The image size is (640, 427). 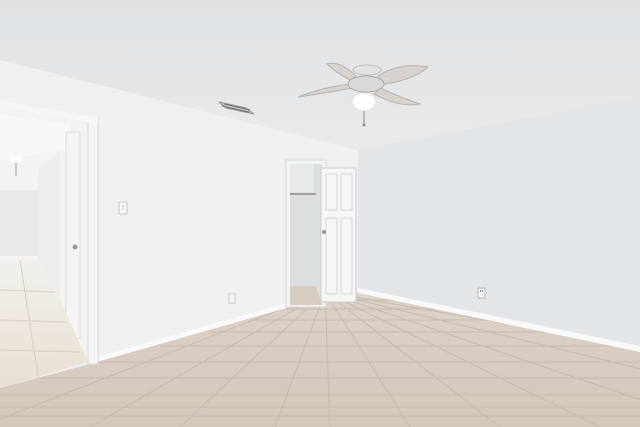 I want to click on hallway-trim, so click(x=93, y=241).